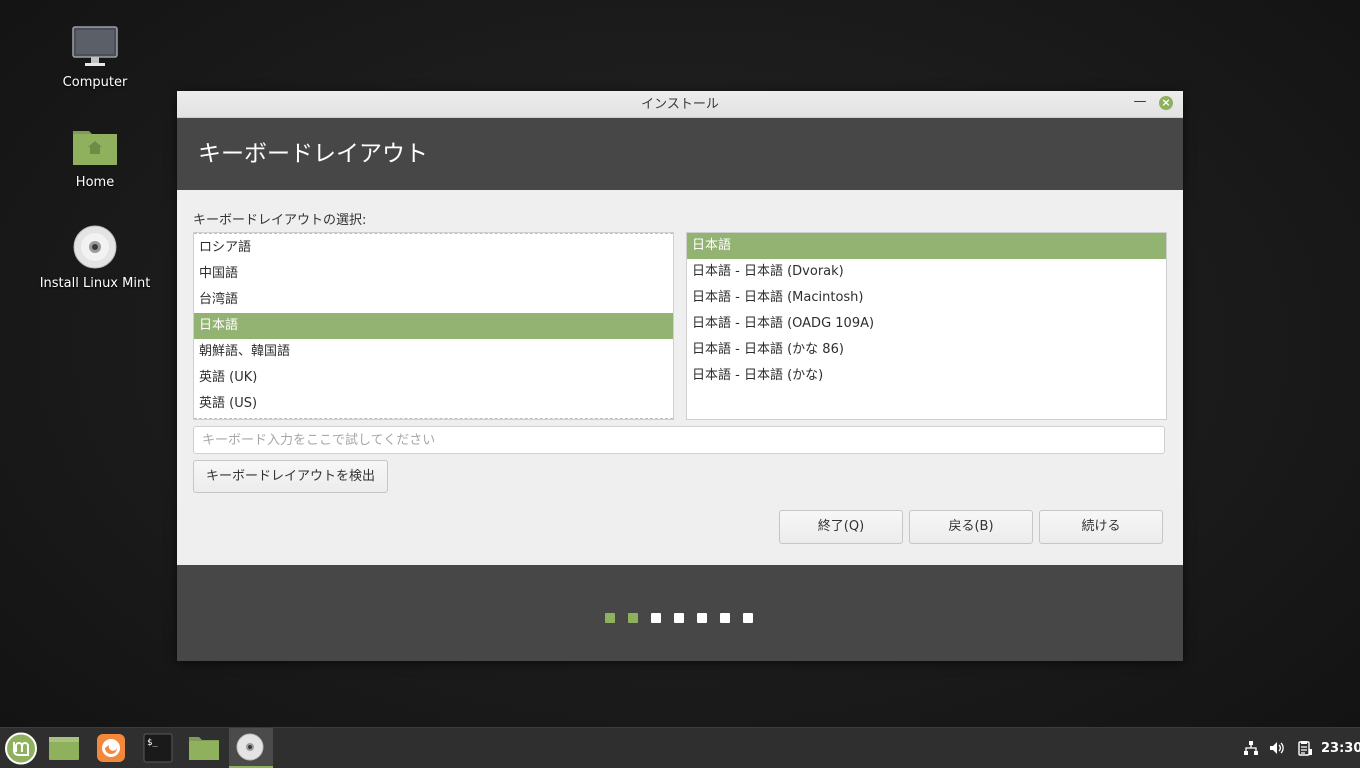 Image resolution: width=1360 pixels, height=768 pixels. I want to click on progress-footer, so click(680, 613).